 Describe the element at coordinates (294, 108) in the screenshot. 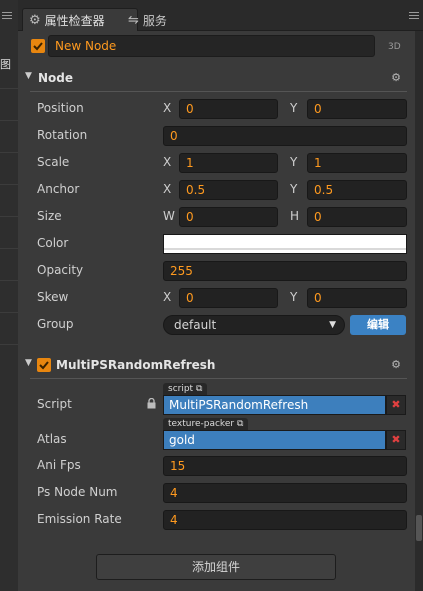

I see `position-y-axis-label: Y` at that location.